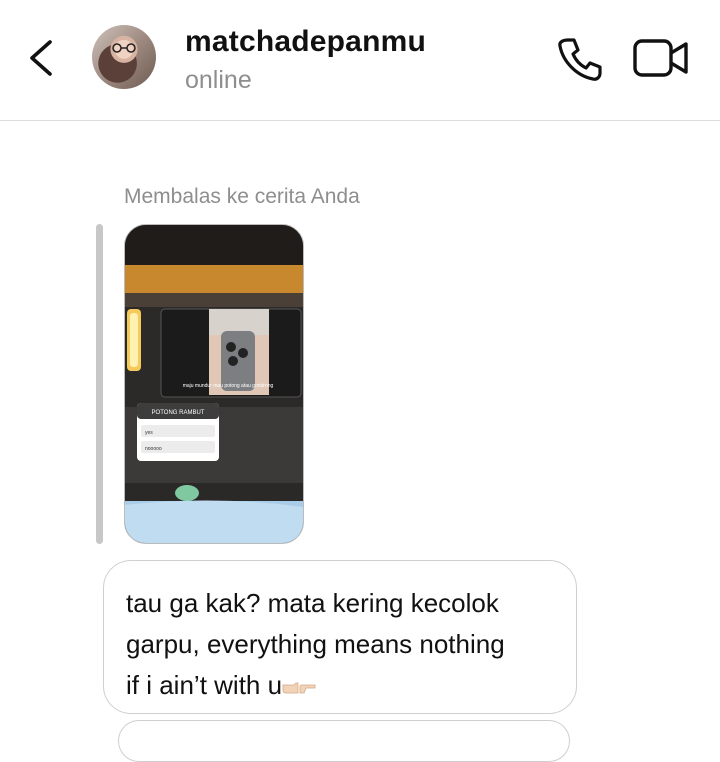 This screenshot has width=720, height=762. Describe the element at coordinates (149, 433) in the screenshot. I see `poll-option-1: yes` at that location.